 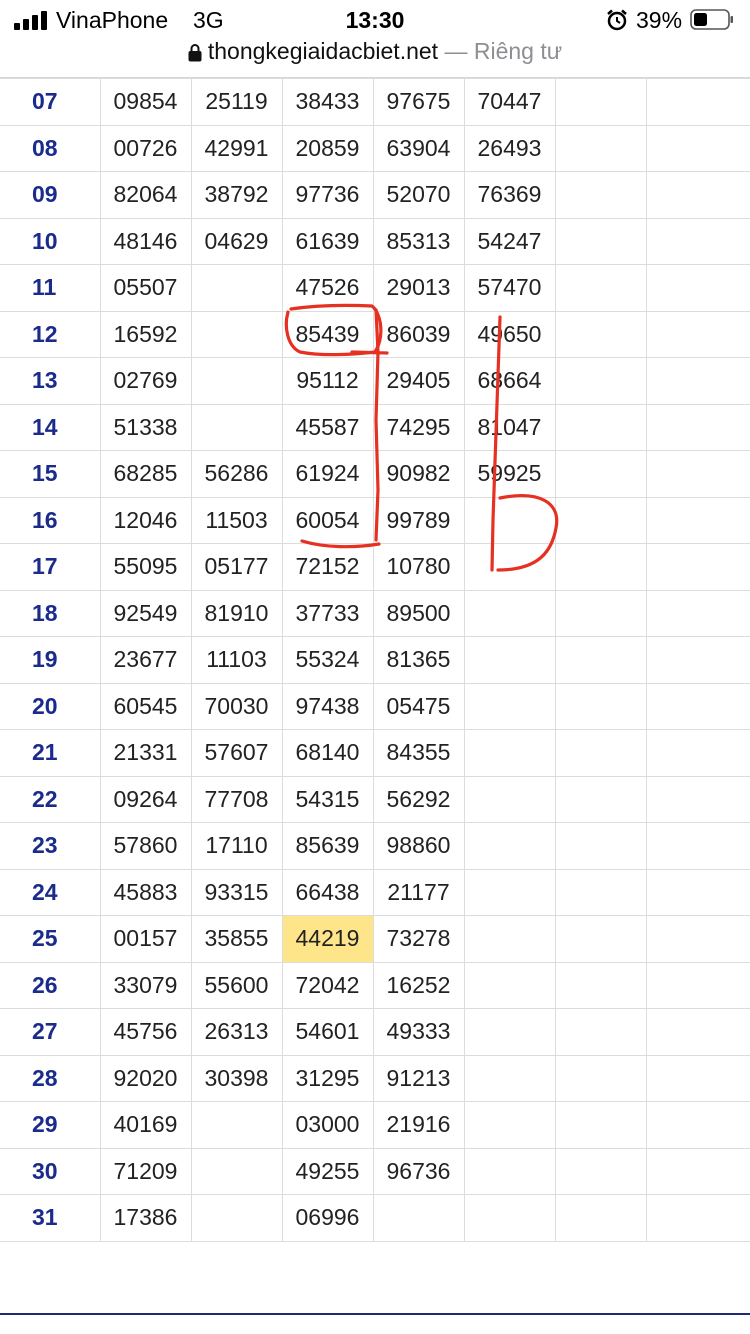 What do you see at coordinates (509, 334) in the screenshot?
I see `result-cell: 49650` at bounding box center [509, 334].